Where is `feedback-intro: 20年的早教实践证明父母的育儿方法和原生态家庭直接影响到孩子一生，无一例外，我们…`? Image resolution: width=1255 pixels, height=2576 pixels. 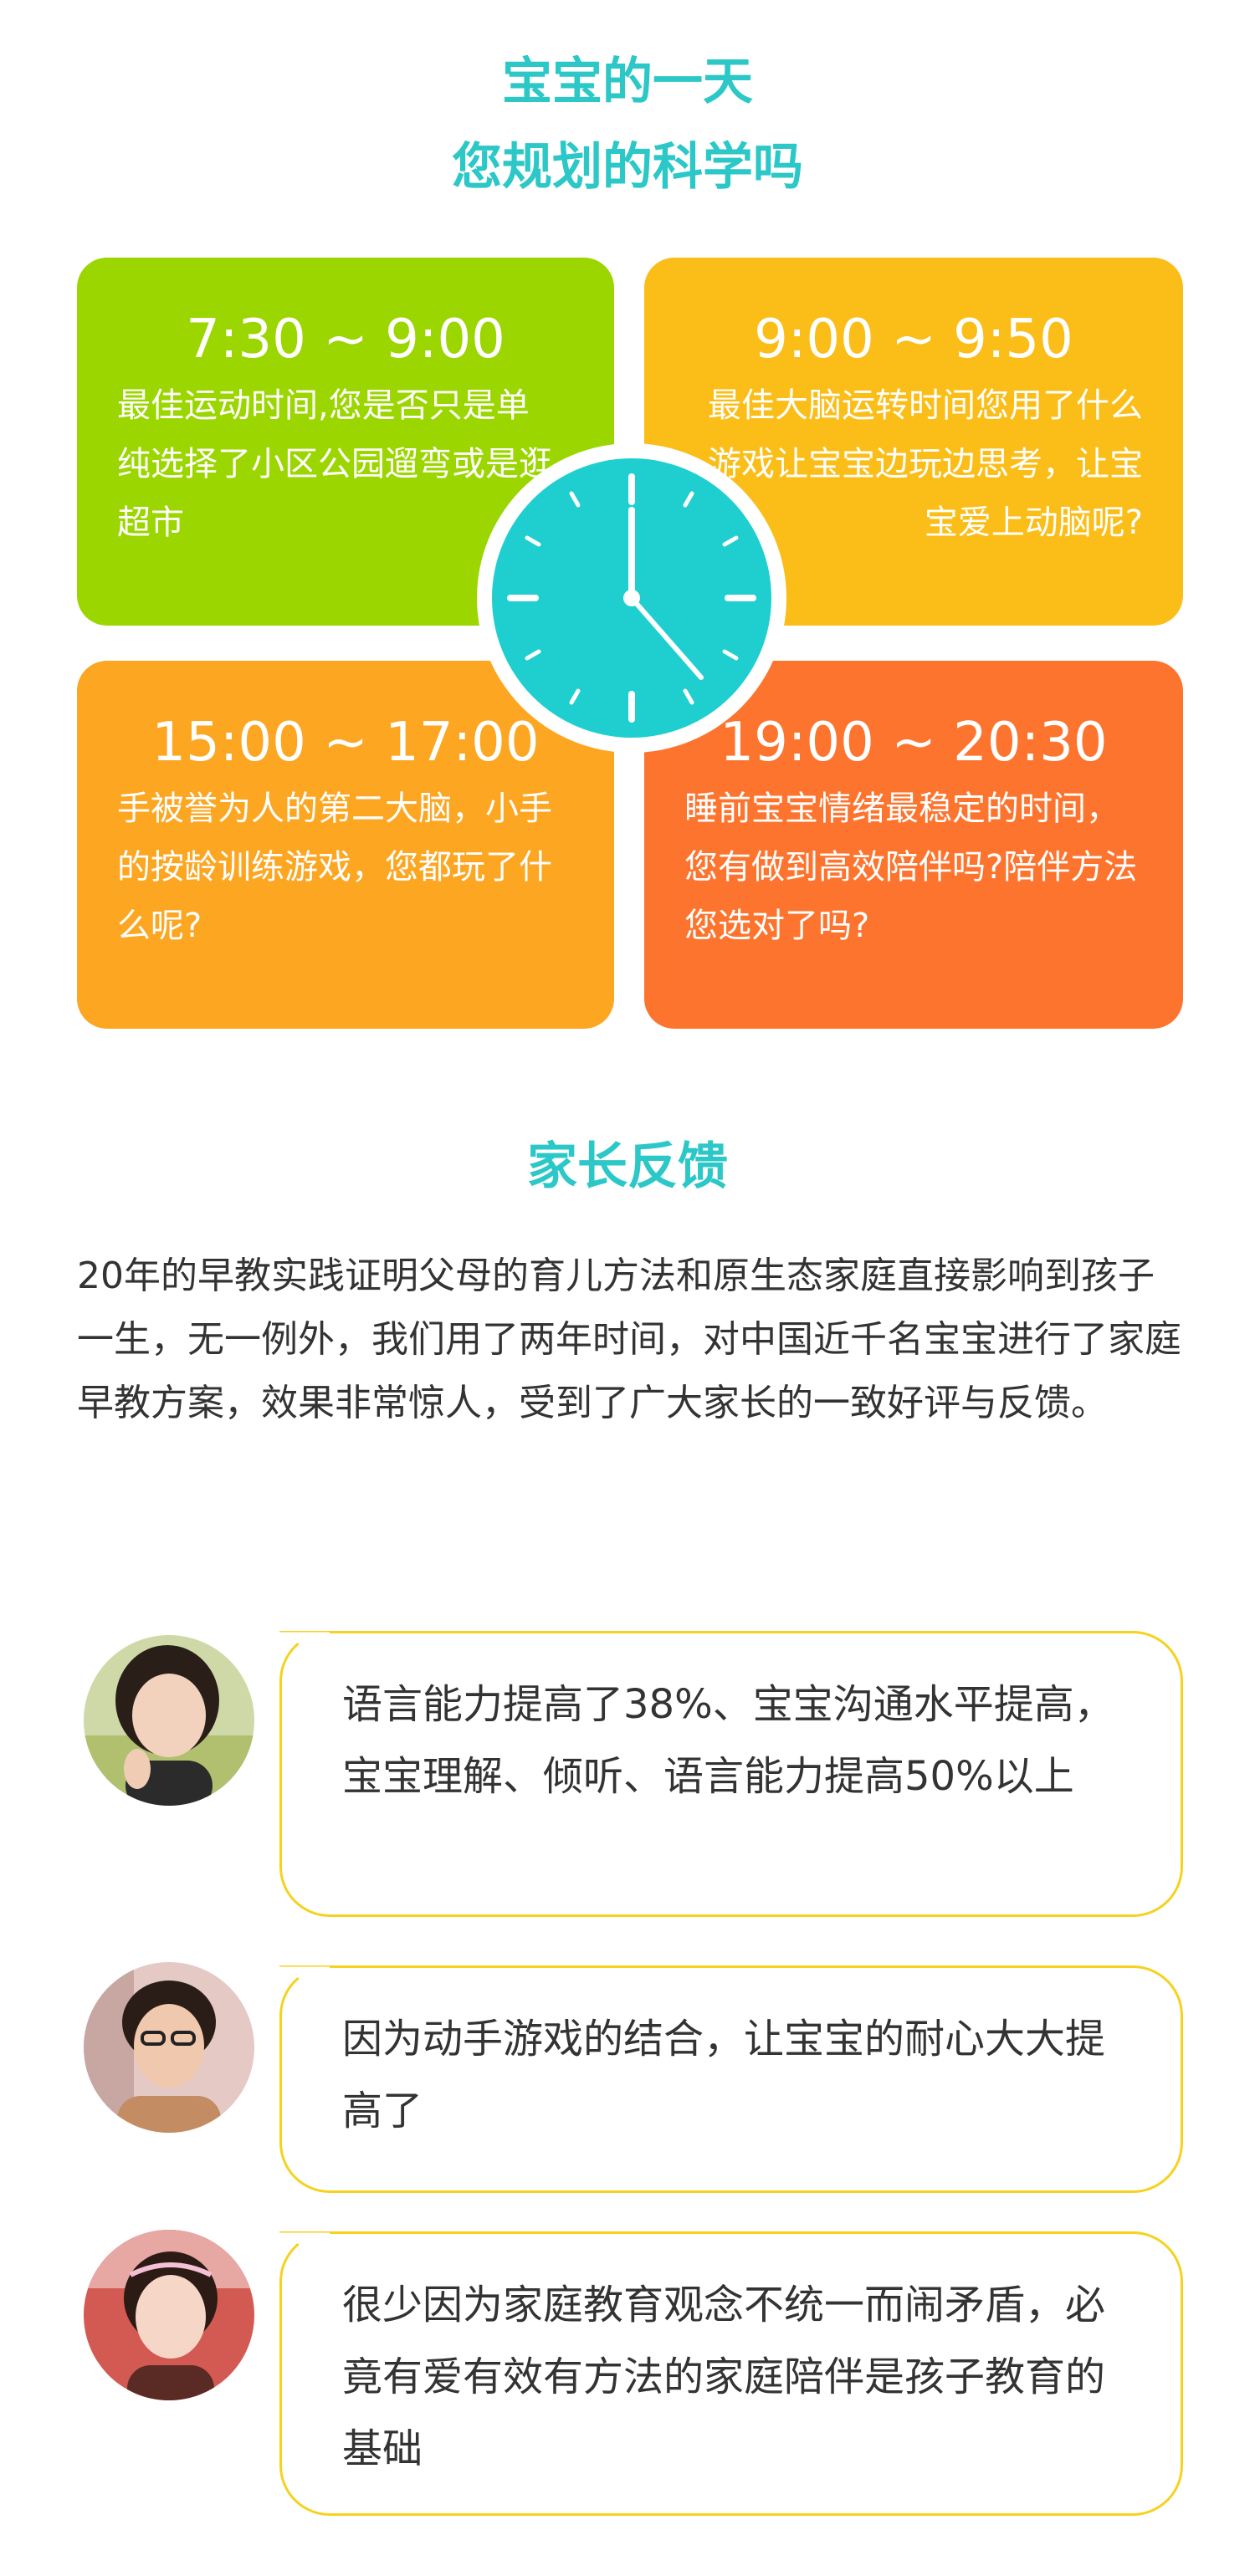 feedback-intro: 20年的早教实践证明父母的育儿方法和原生态家庭直接影响到孩子一生，无一例外，我们… is located at coordinates (629, 1339).